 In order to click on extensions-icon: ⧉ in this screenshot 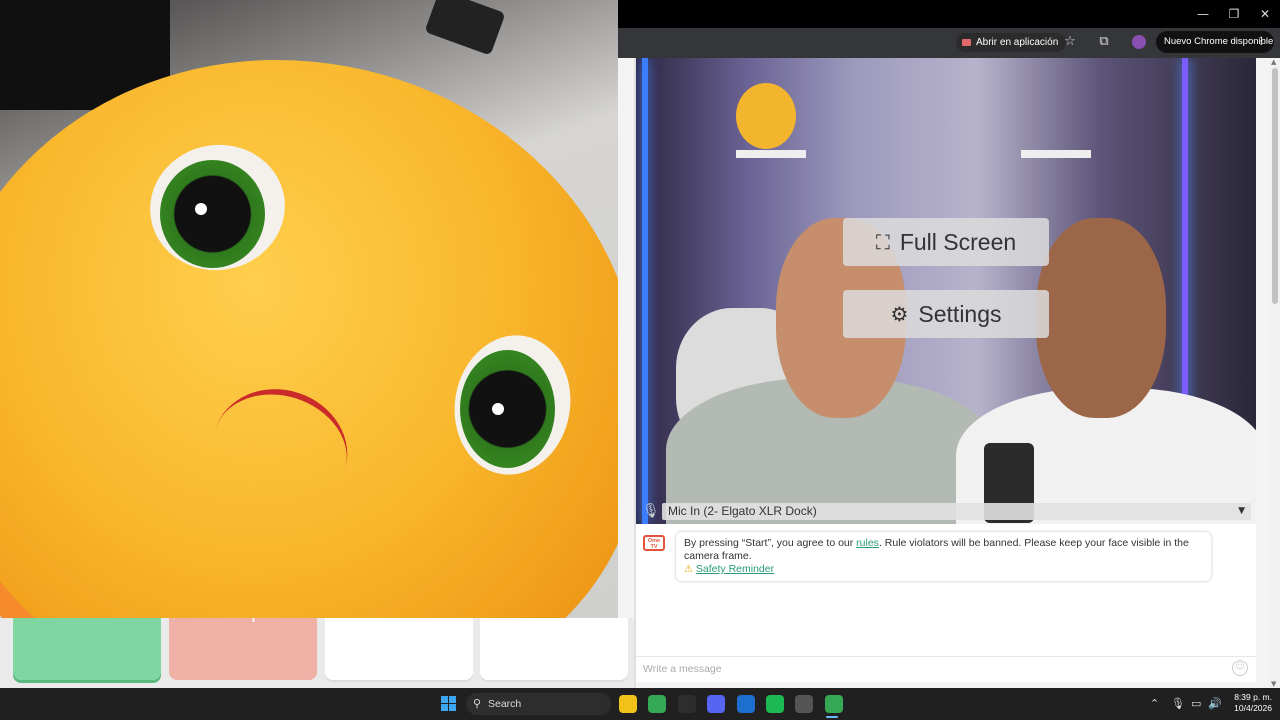, I will do `click(1104, 42)`.